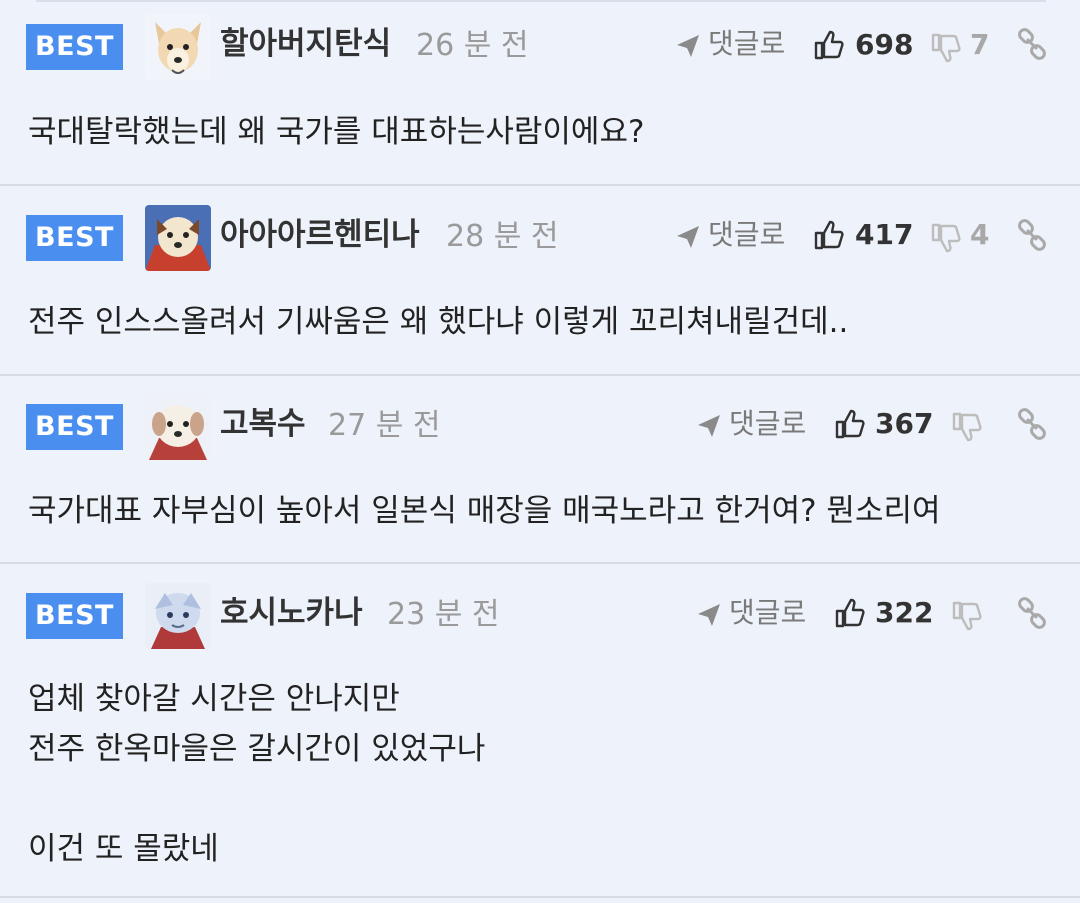 The height and width of the screenshot is (903, 1080). What do you see at coordinates (443, 614) in the screenshot?
I see `timestamp: 23 분 전` at bounding box center [443, 614].